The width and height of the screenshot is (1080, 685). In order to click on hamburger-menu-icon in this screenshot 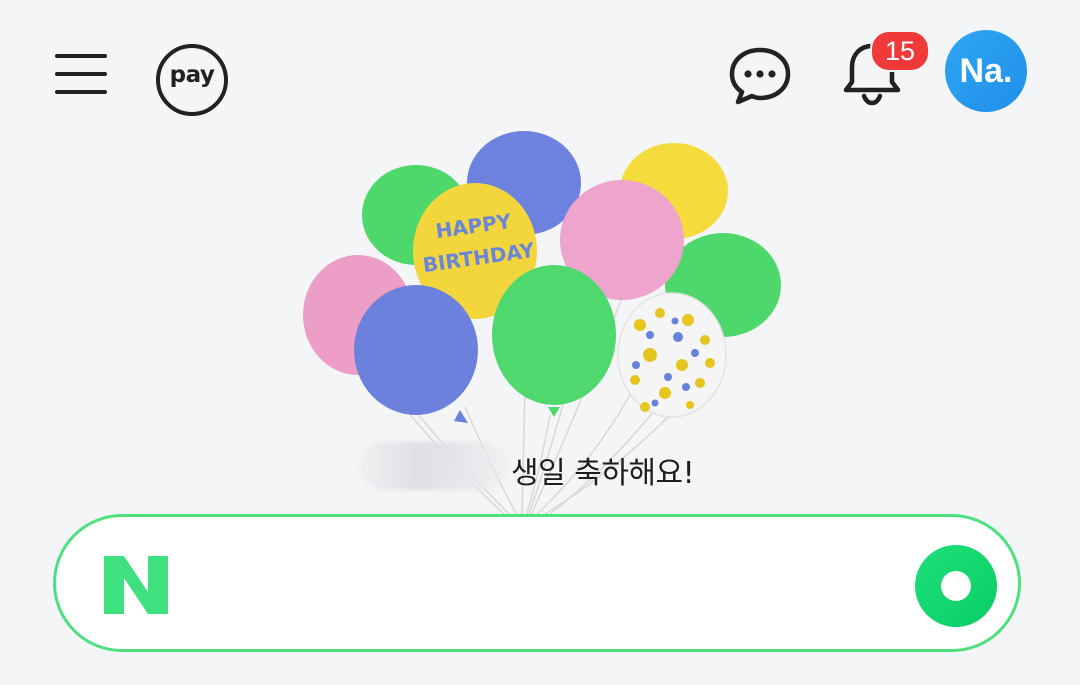, I will do `click(81, 56)`.